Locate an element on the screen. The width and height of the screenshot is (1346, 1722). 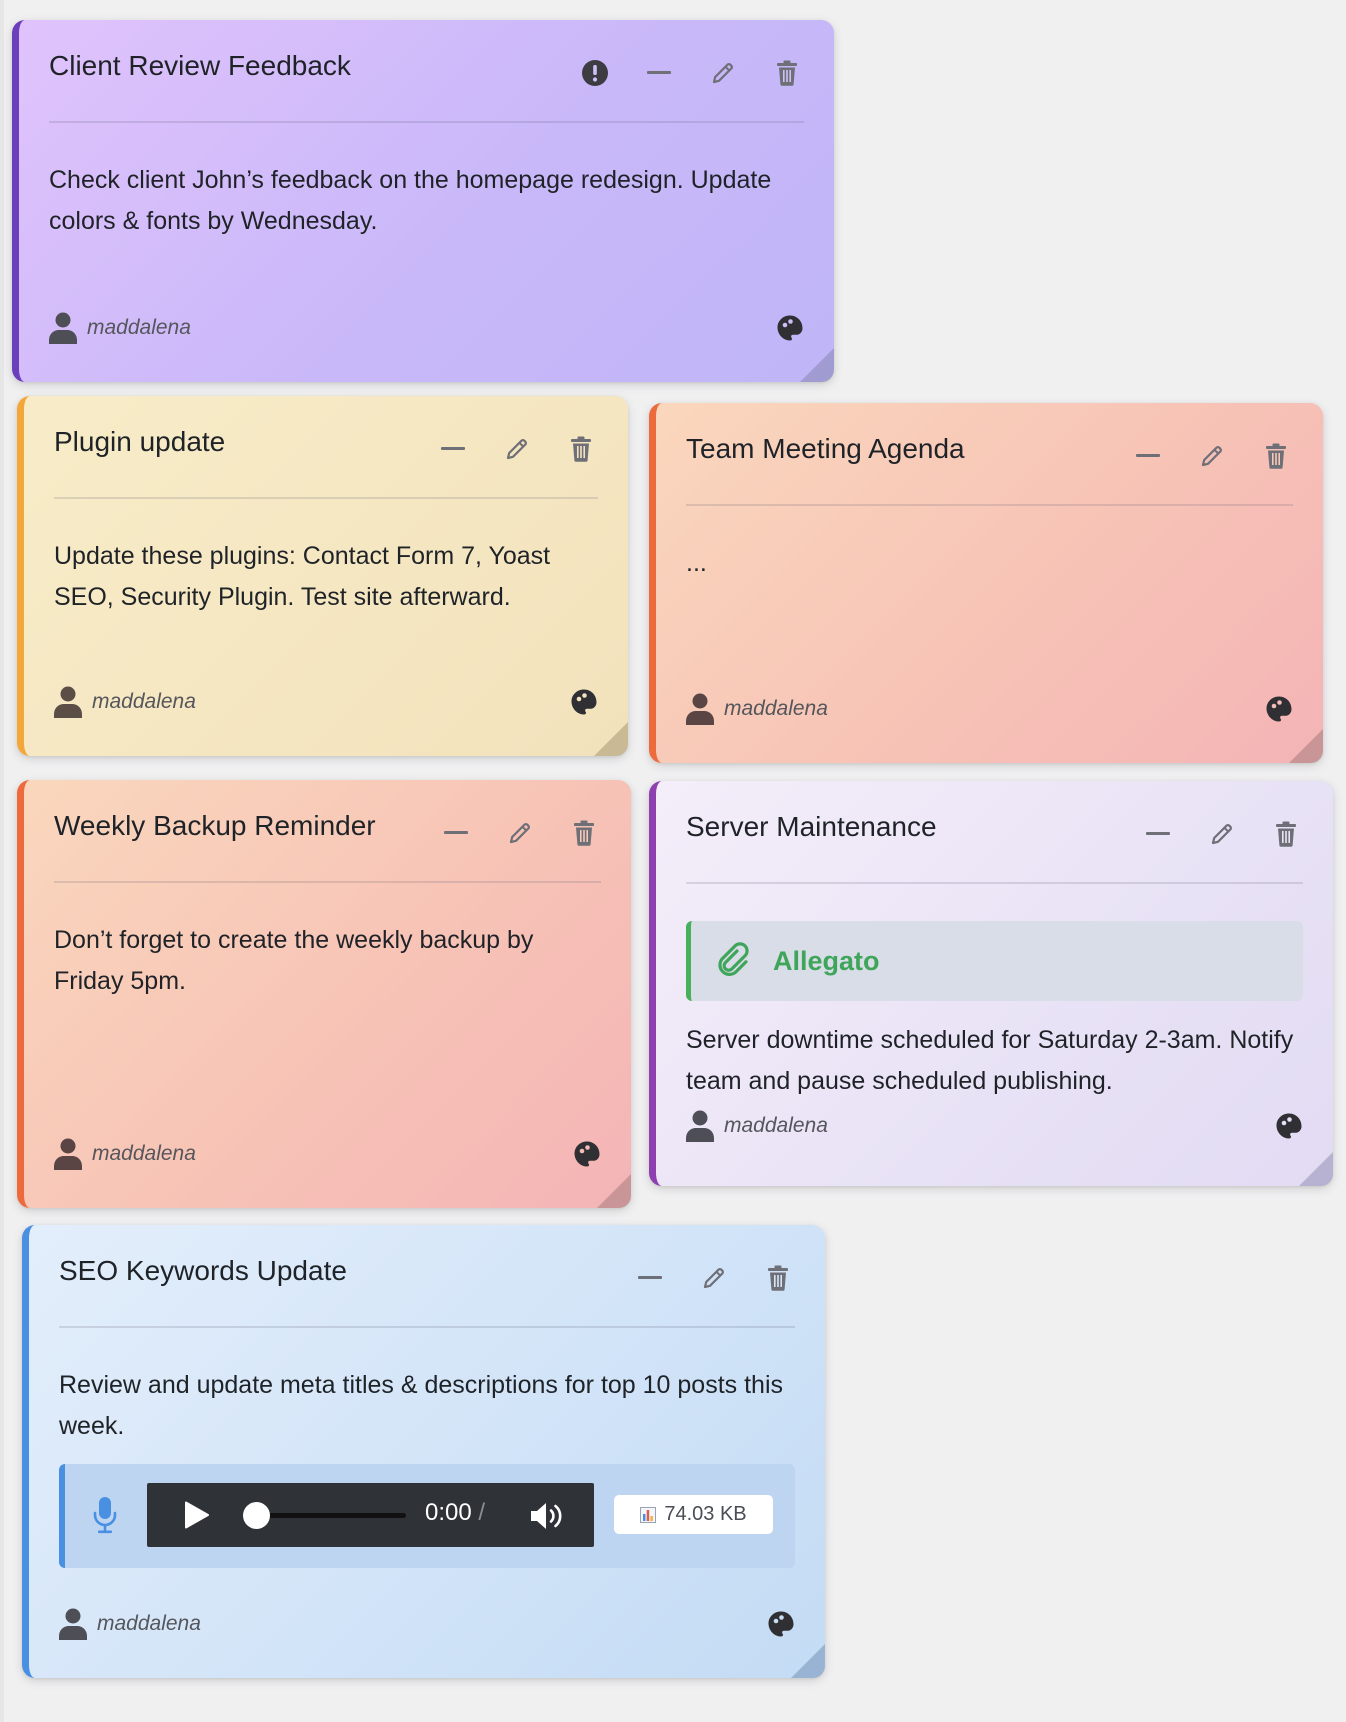
audio-seek-knob is located at coordinates (256, 1515).